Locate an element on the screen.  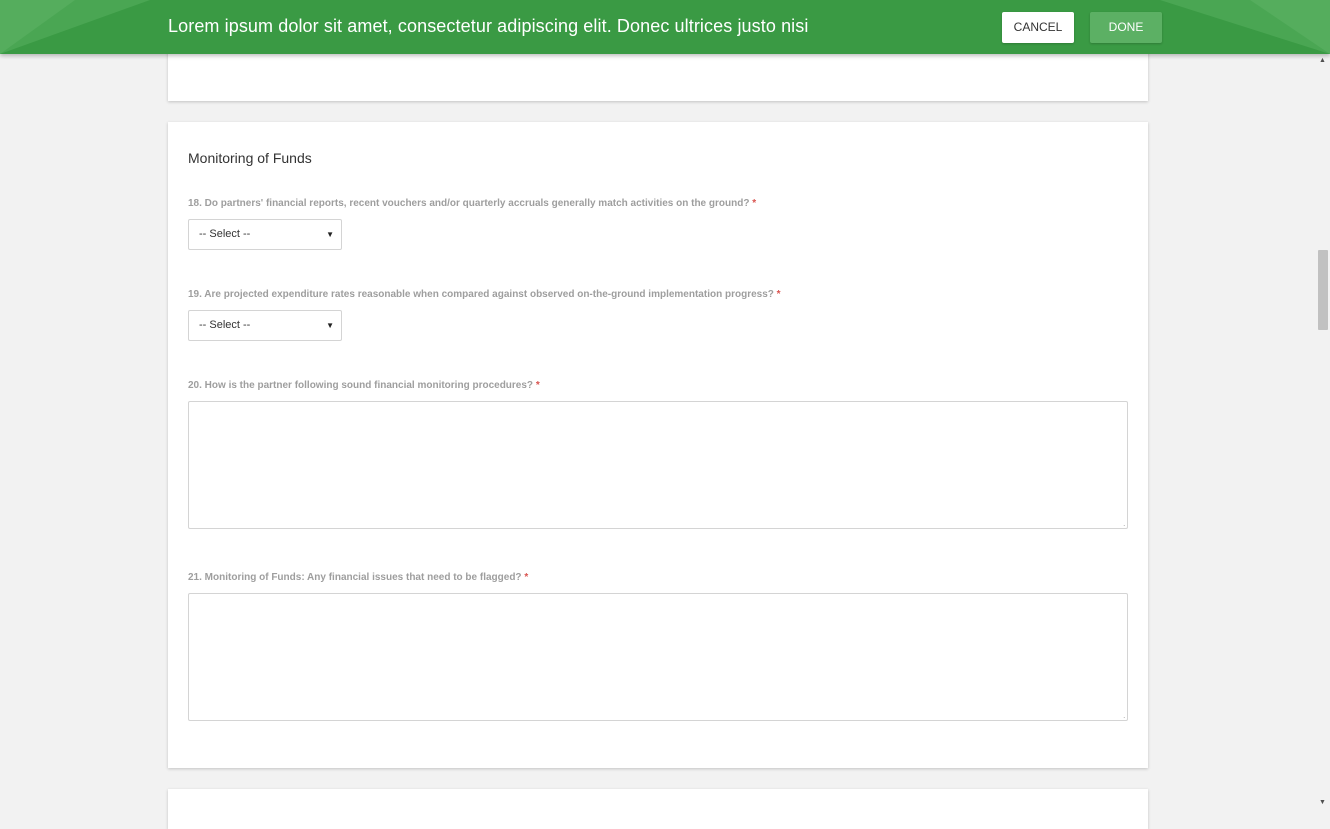
header-decoration-left-inner is located at coordinates (37, 27).